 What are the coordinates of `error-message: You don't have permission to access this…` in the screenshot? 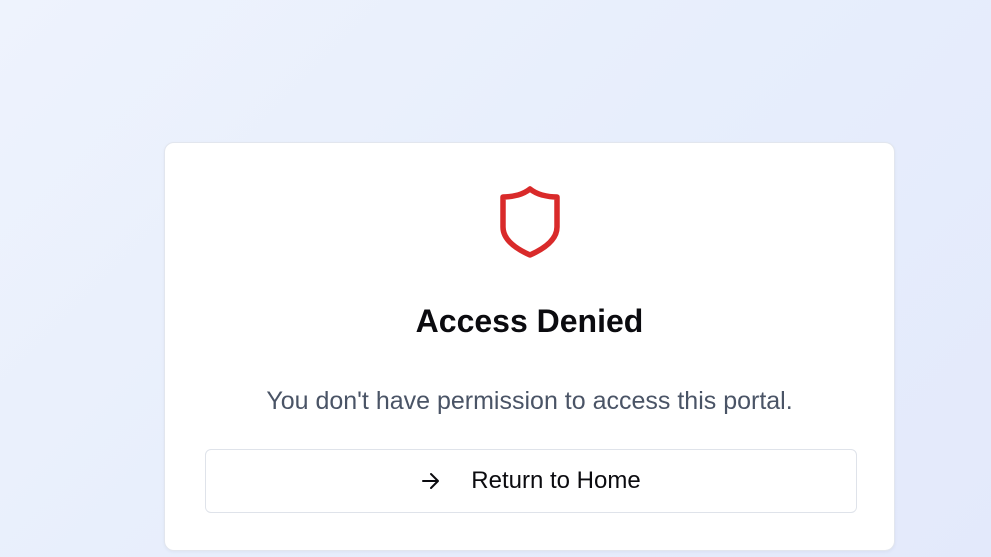 It's located at (529, 401).